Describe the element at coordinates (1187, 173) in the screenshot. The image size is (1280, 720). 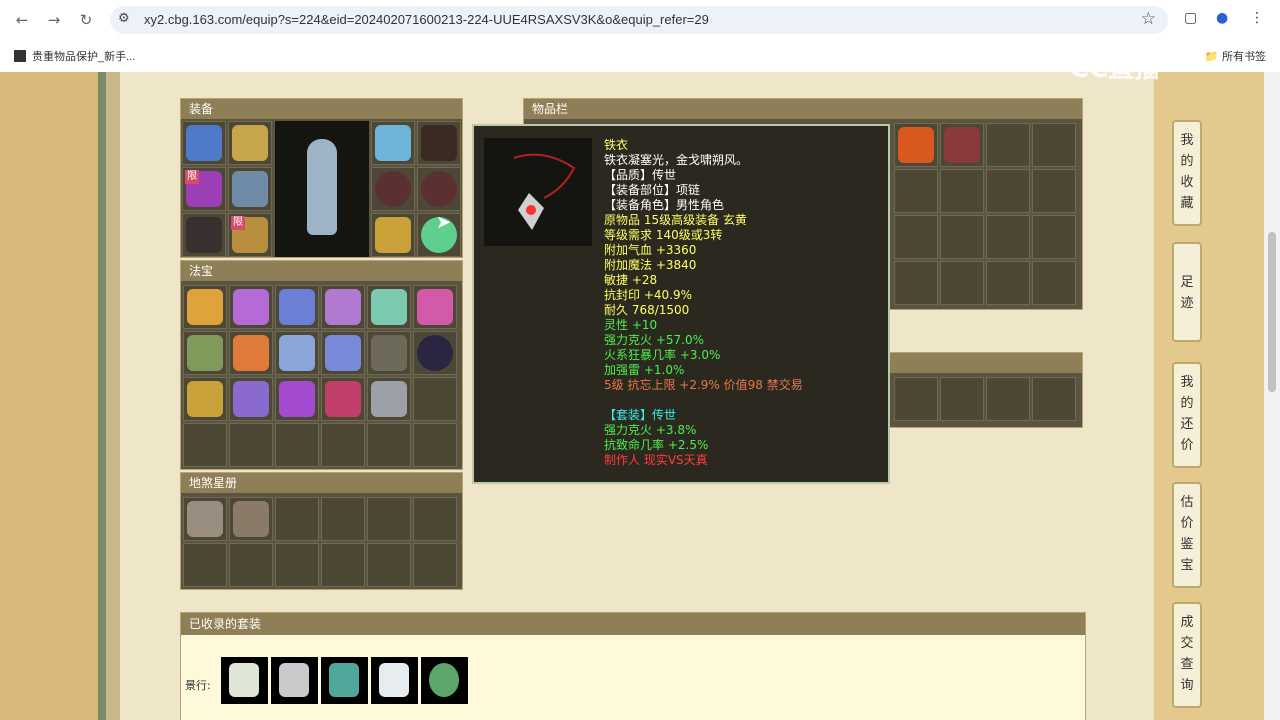
I see `menu-my-favorites: 我的收藏` at that location.